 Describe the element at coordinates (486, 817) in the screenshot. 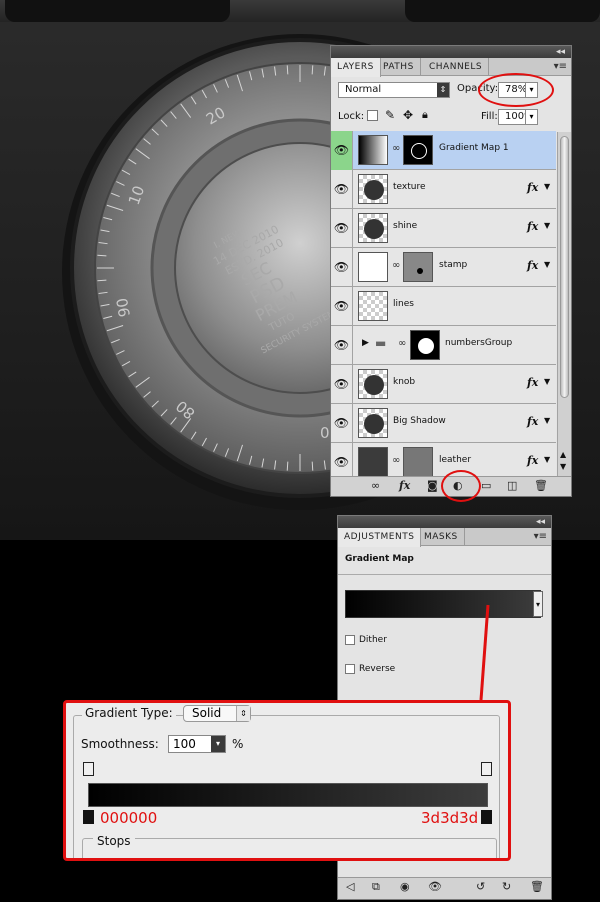

I see `color-stop-right` at that location.